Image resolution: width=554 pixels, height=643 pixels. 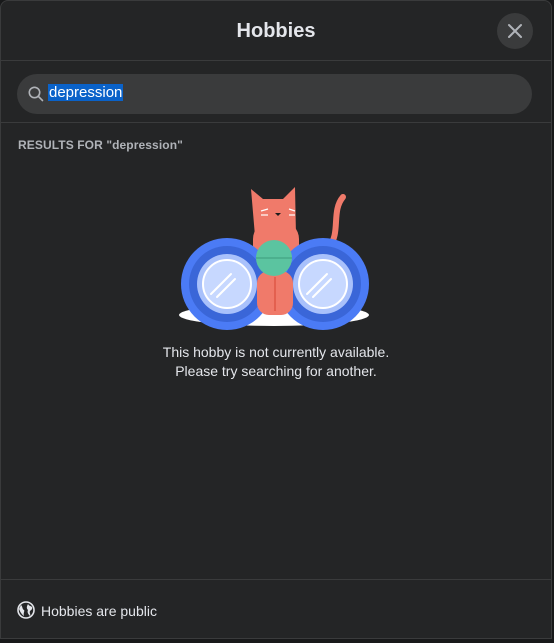 I want to click on dialog-header: Hobbies, so click(x=276, y=31).